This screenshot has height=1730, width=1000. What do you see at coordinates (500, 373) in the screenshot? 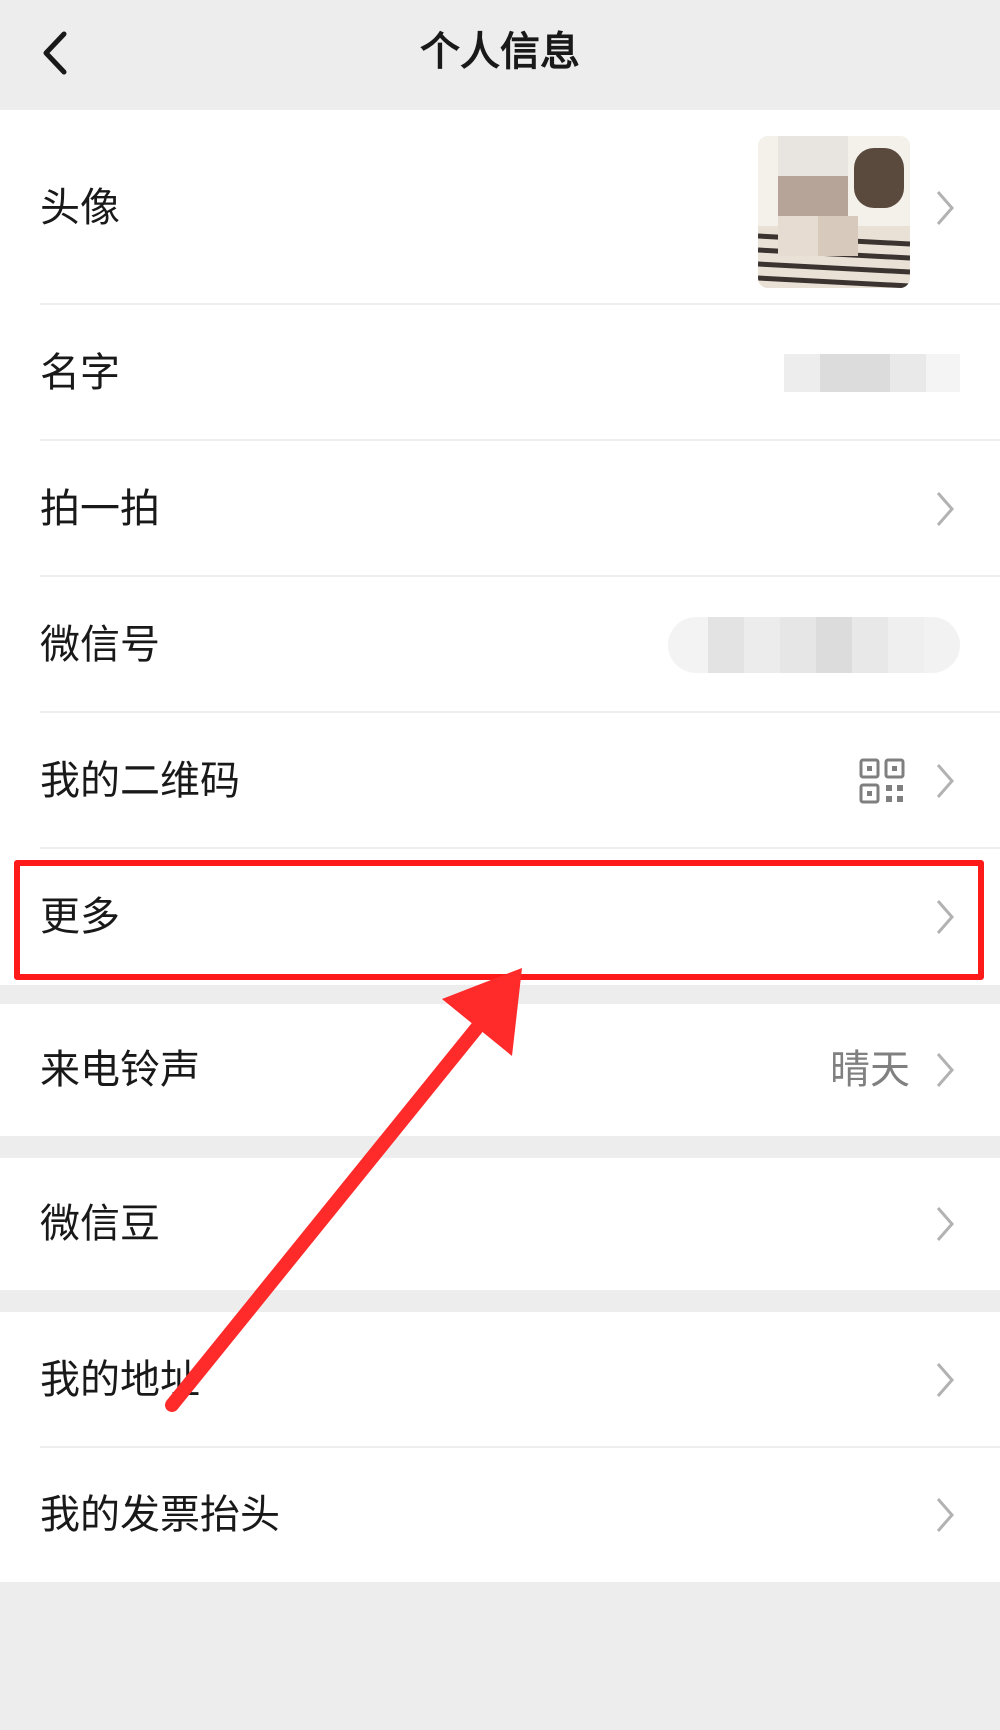
I see `row-name: 名字` at bounding box center [500, 373].